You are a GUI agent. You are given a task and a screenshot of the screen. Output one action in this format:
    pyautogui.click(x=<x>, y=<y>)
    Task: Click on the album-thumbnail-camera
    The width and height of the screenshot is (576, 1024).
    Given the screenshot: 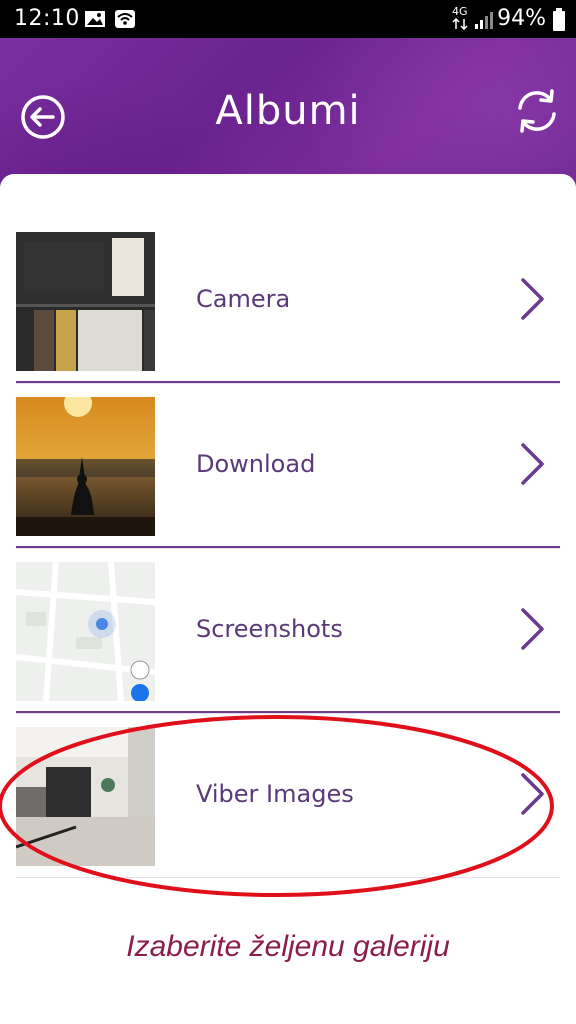 What is the action you would take?
    pyautogui.click(x=85, y=301)
    